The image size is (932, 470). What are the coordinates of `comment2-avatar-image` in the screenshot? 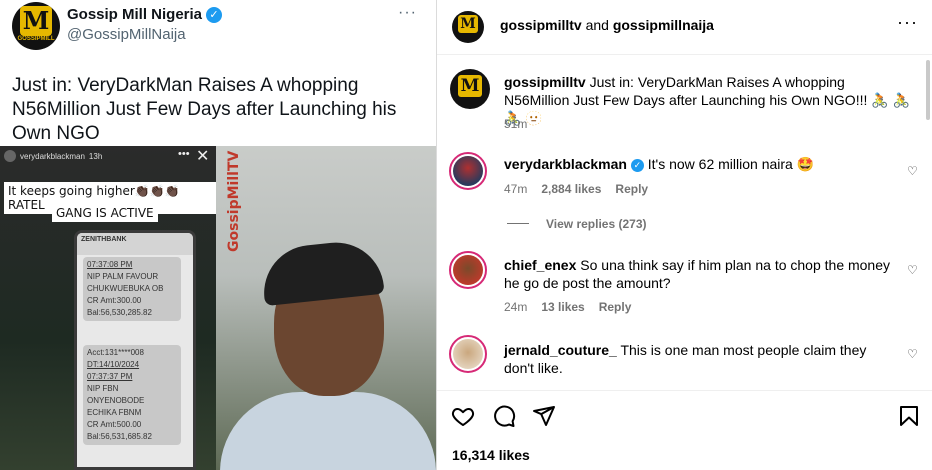 It's located at (468, 270).